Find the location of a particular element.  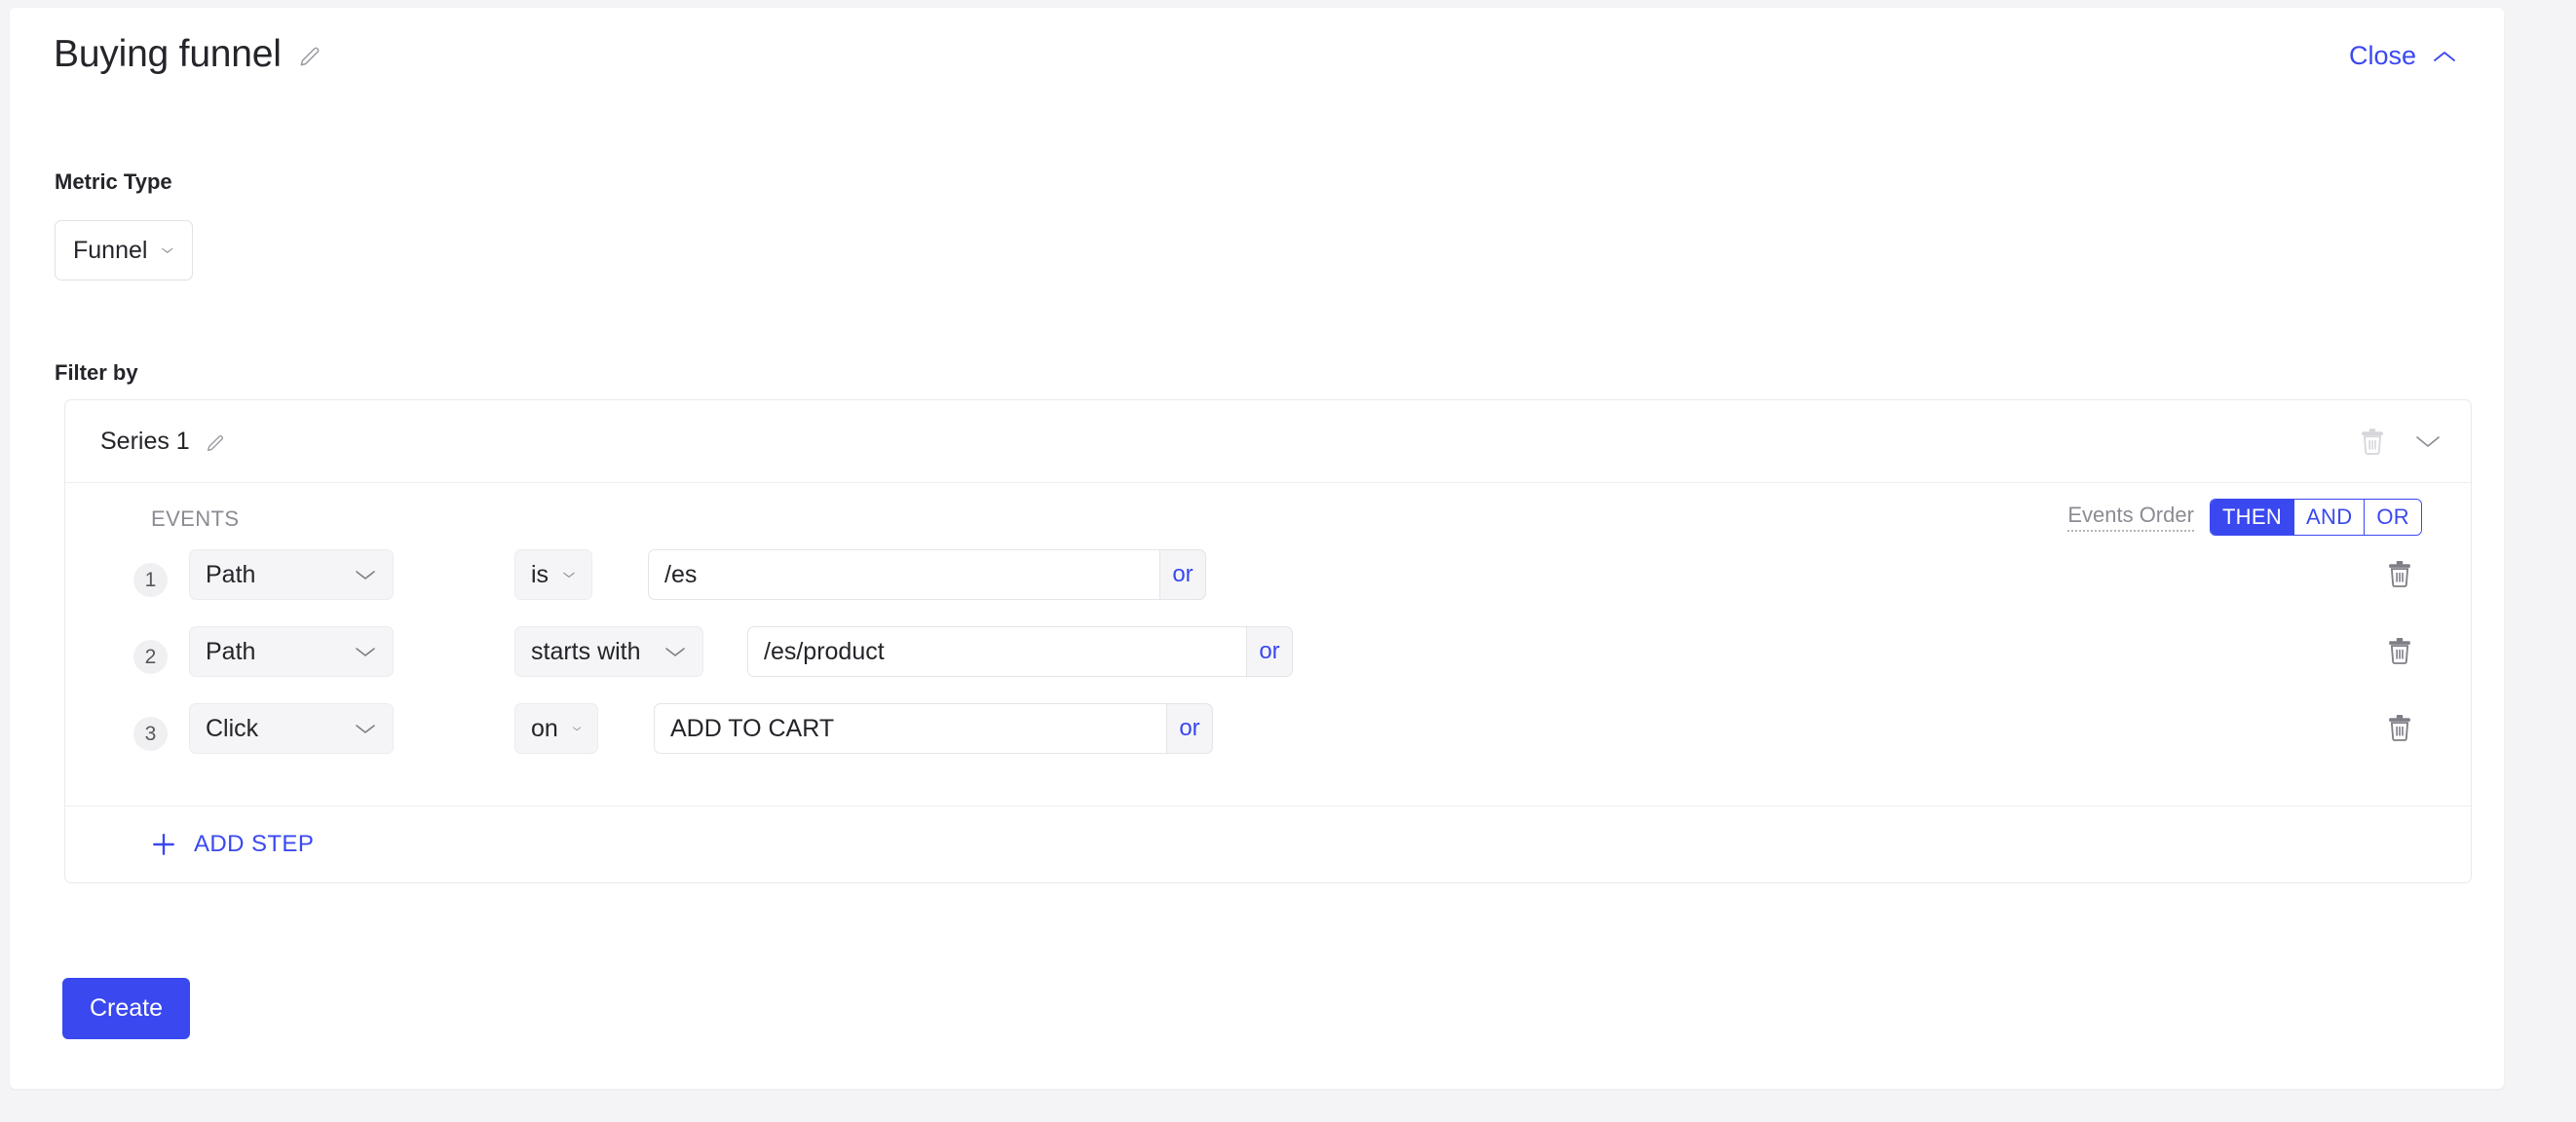

title-group: Buying funnel is located at coordinates (188, 54).